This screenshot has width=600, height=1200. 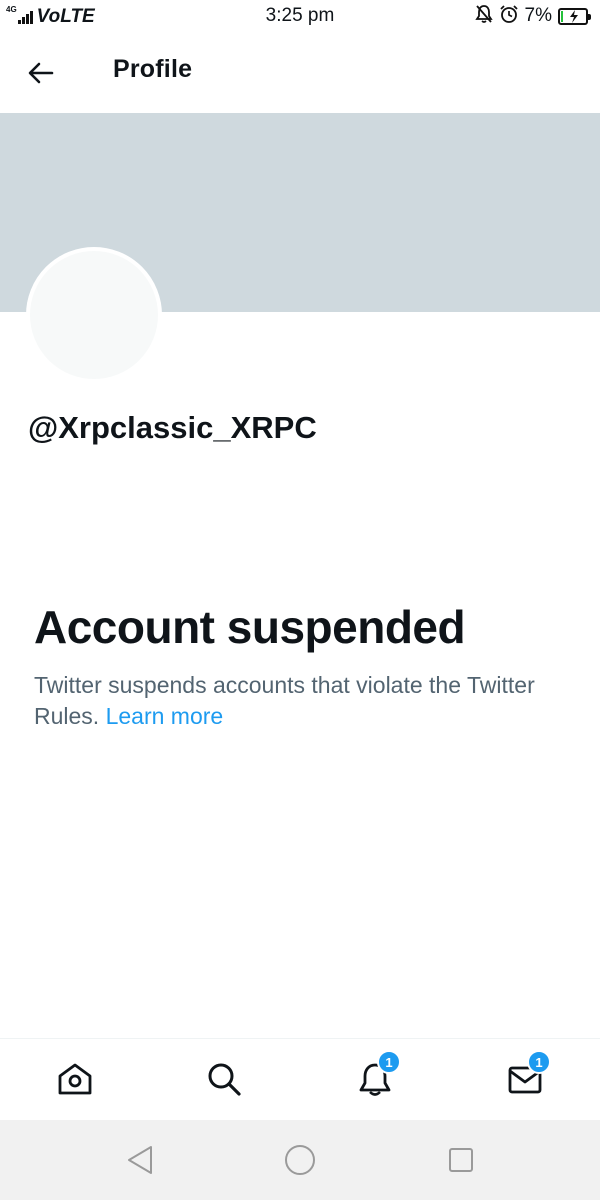 What do you see at coordinates (165, 716) in the screenshot?
I see `learn-more-link: Learn more` at bounding box center [165, 716].